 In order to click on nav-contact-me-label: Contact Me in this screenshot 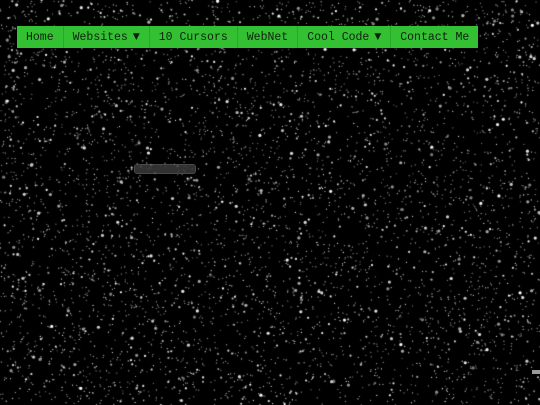, I will do `click(435, 37)`.